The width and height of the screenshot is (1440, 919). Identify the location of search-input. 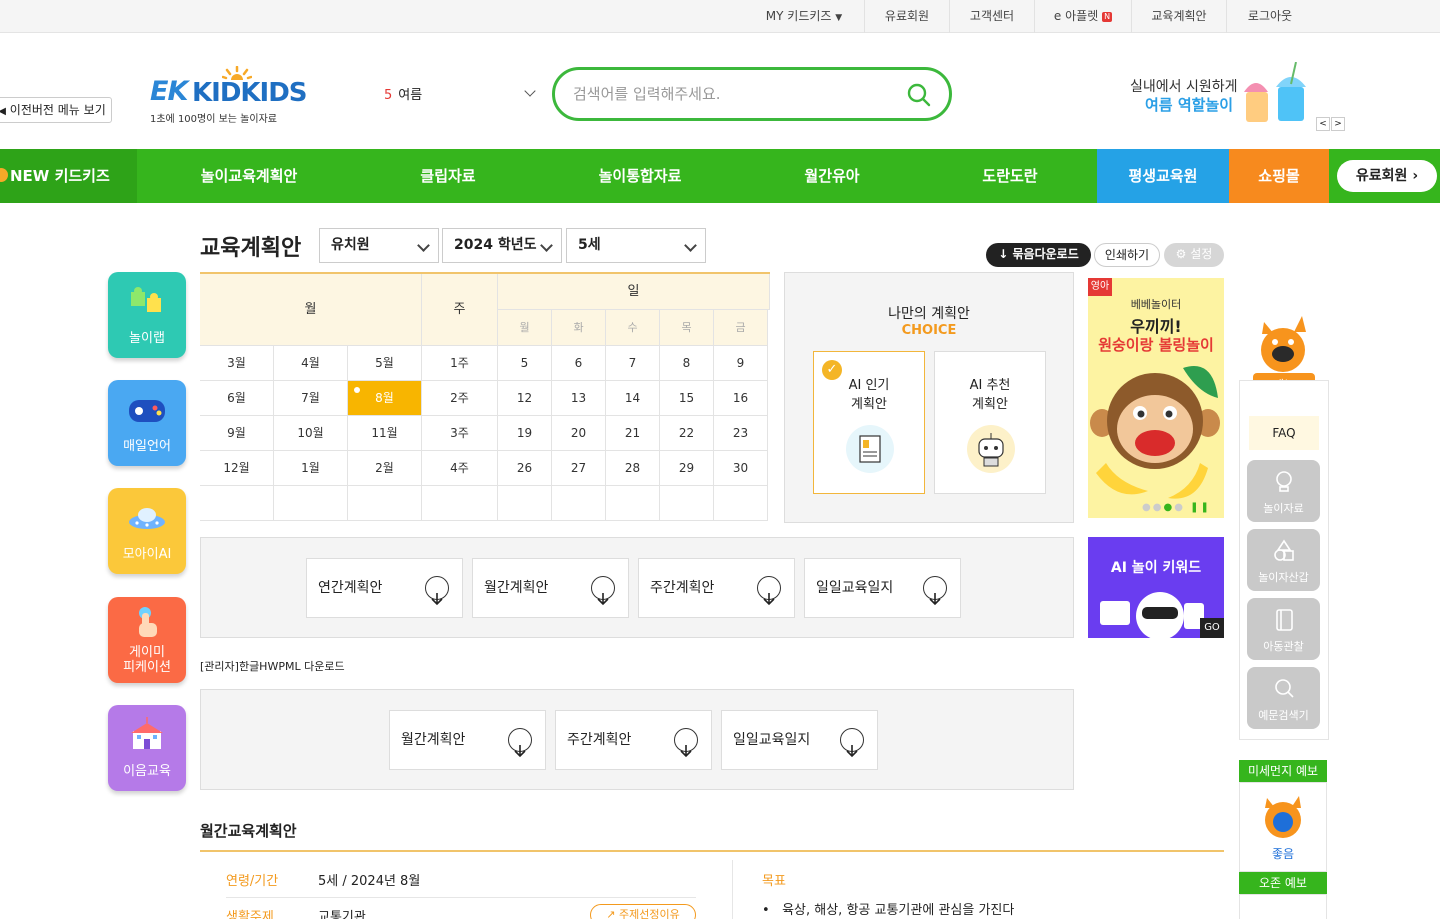
(733, 94).